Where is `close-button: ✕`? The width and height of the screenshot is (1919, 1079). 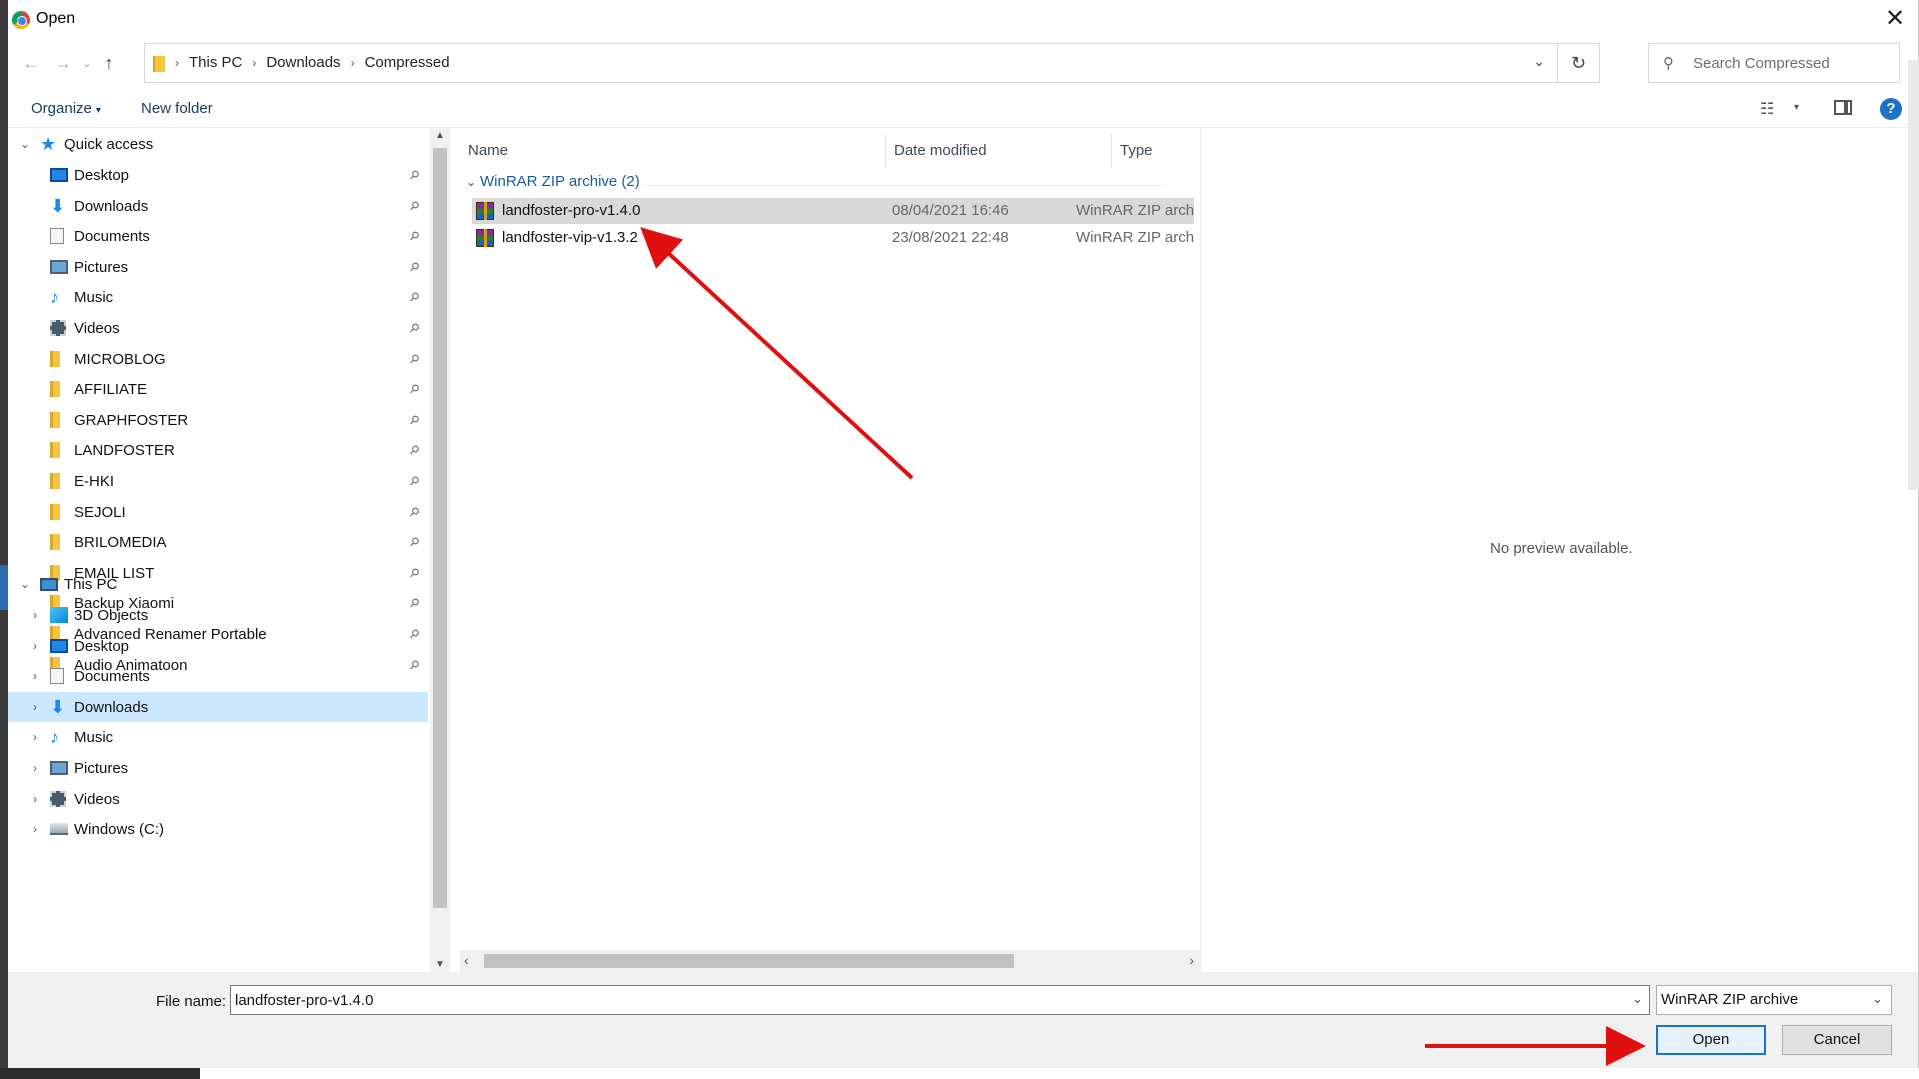
close-button: ✕ is located at coordinates (1895, 20).